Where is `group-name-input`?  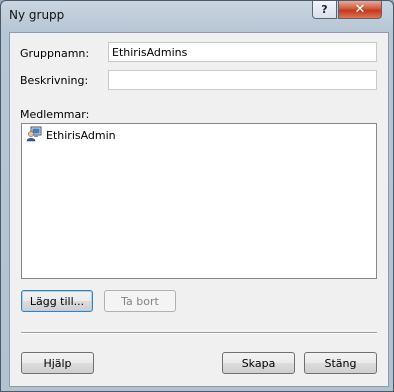 group-name-input is located at coordinates (242, 52).